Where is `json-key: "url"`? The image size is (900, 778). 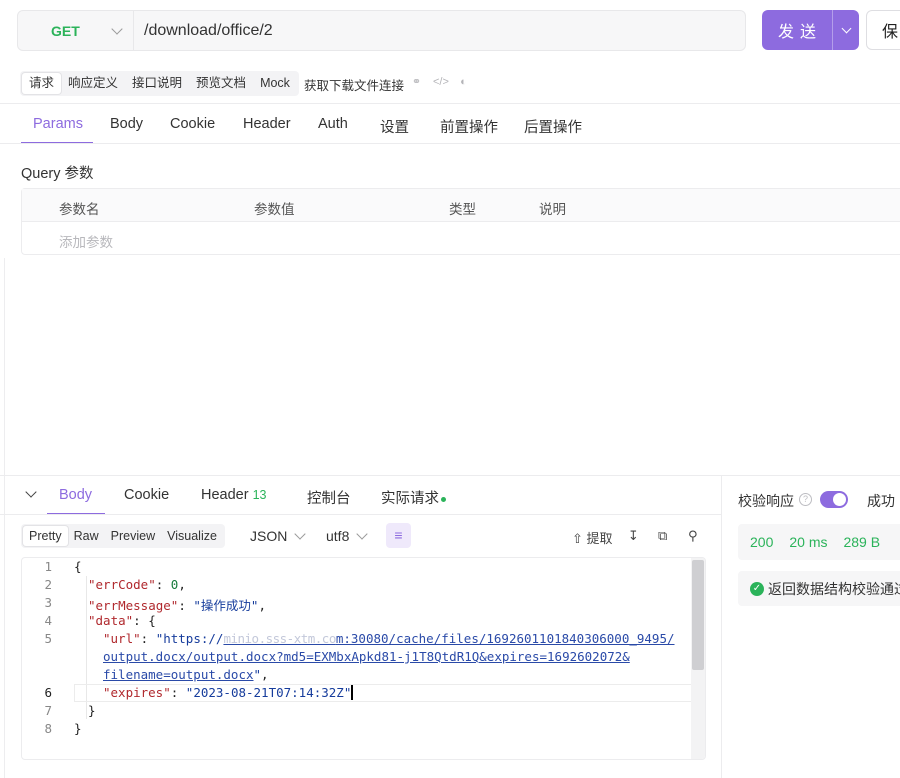 json-key: "url" is located at coordinates (122, 638).